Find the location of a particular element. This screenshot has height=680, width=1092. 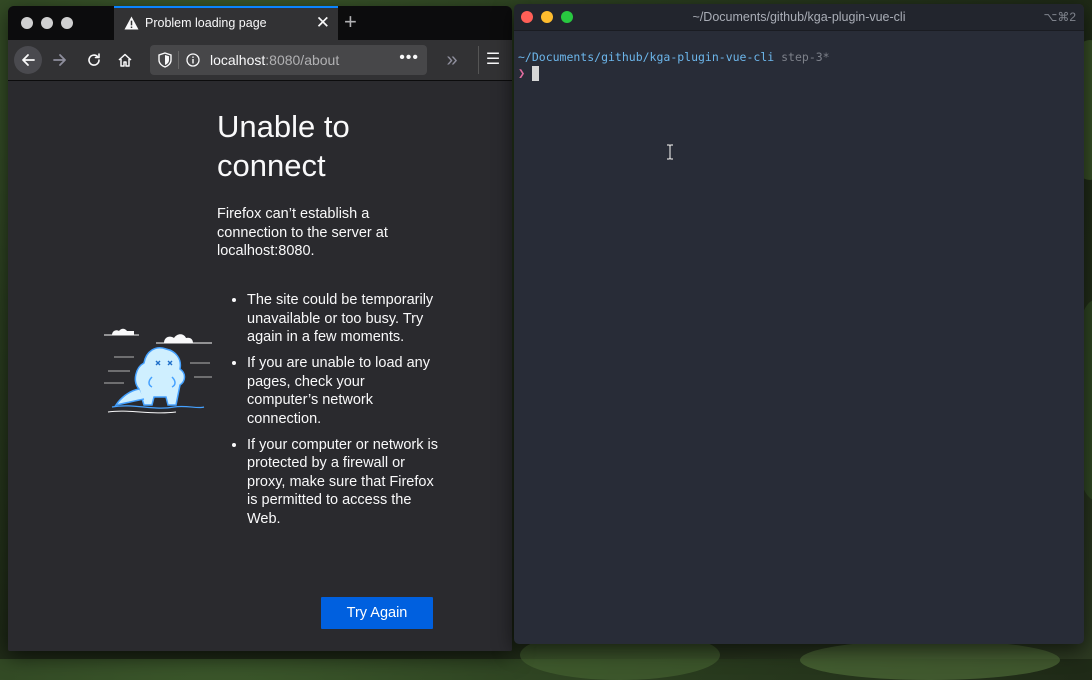

home-button is located at coordinates (125, 60).